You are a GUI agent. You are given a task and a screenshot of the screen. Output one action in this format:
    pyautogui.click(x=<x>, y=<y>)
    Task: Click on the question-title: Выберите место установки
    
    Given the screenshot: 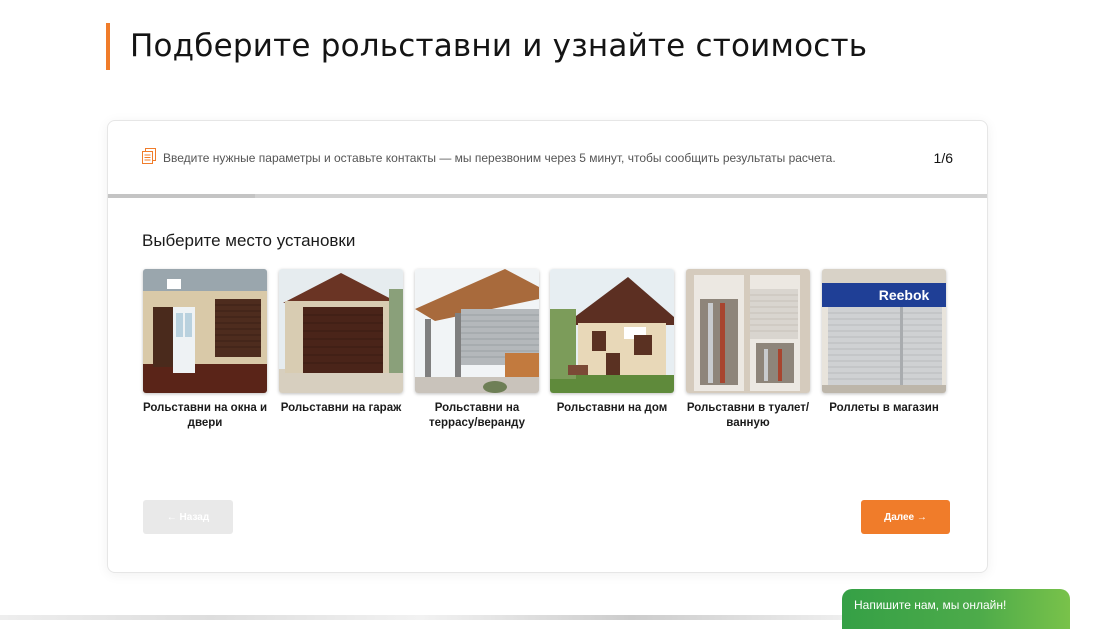 What is the action you would take?
    pyautogui.click(x=249, y=240)
    